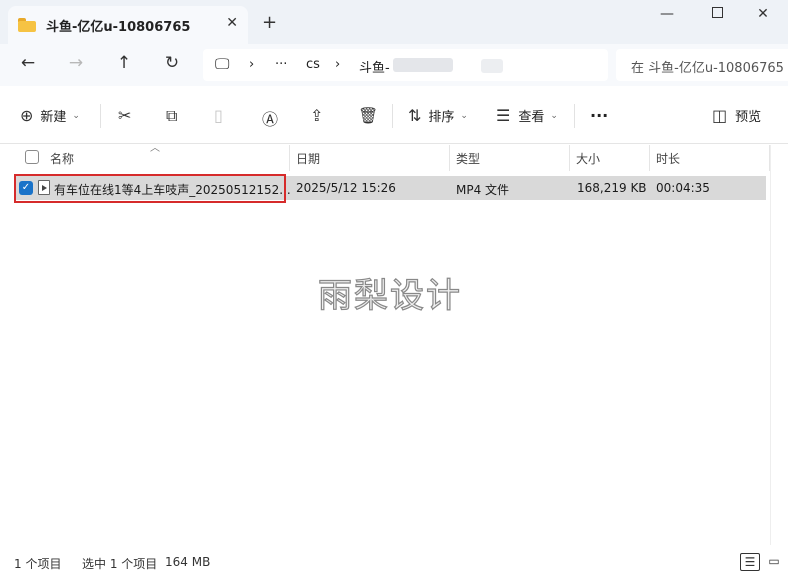 The image size is (788, 575). I want to click on sort-label: 排序, so click(441, 117).